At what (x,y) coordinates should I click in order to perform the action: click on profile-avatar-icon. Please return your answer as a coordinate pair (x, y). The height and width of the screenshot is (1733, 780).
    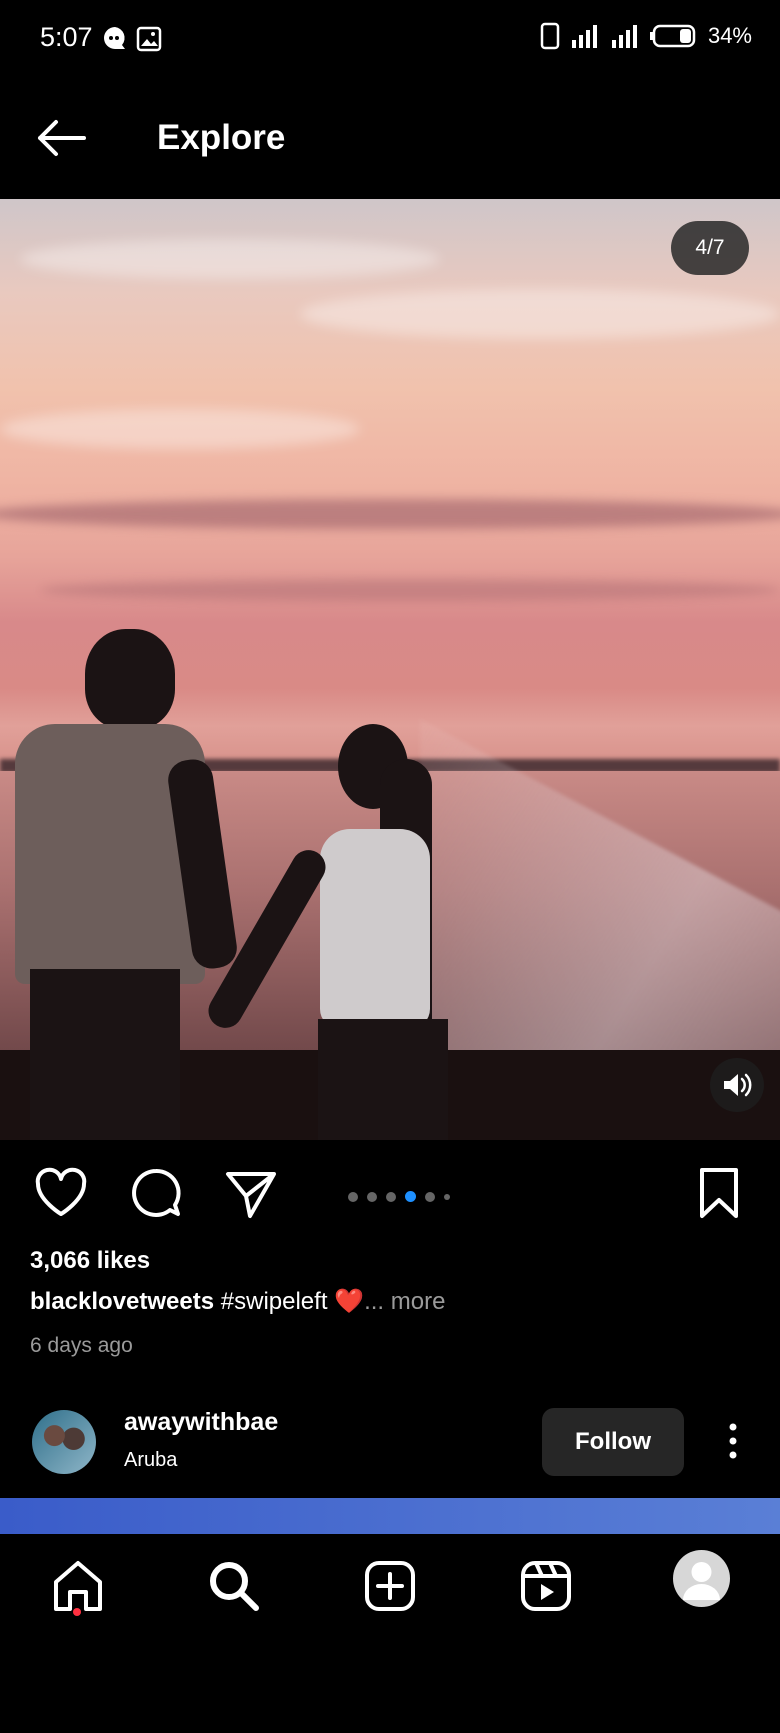
    Looking at the image, I should click on (701, 1581).